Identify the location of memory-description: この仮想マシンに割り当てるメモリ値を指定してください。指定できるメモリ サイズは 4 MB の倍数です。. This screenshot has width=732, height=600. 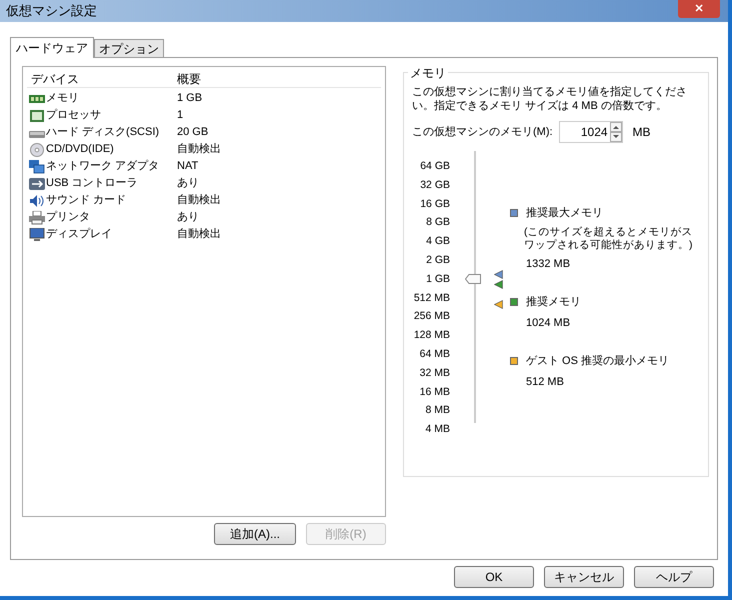
(550, 99).